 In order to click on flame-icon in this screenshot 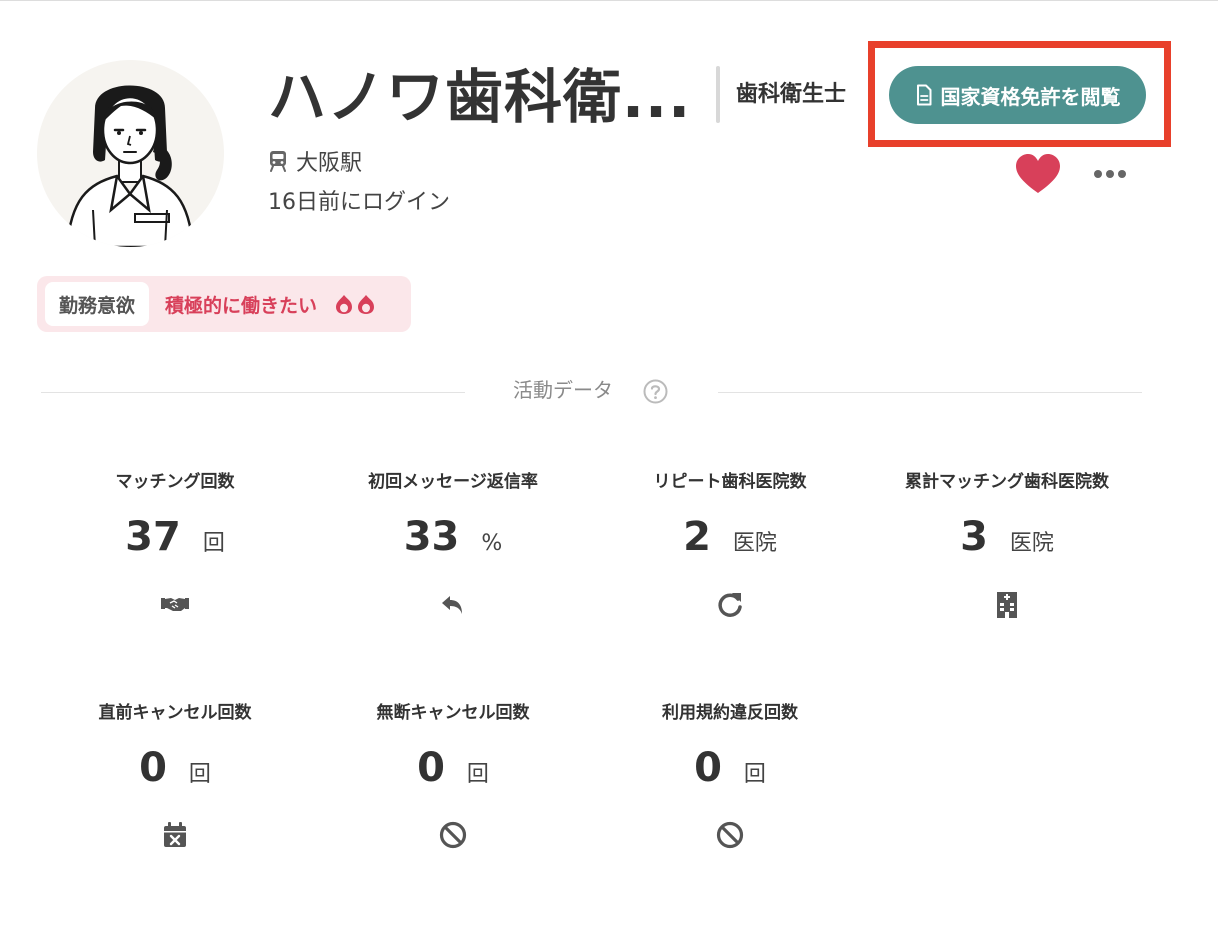, I will do `click(355, 304)`.